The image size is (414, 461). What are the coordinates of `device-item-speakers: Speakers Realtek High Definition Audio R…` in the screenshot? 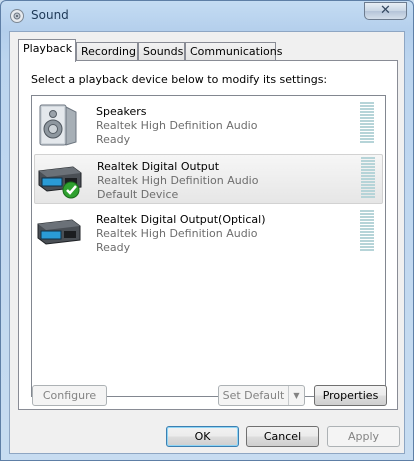 It's located at (208, 125).